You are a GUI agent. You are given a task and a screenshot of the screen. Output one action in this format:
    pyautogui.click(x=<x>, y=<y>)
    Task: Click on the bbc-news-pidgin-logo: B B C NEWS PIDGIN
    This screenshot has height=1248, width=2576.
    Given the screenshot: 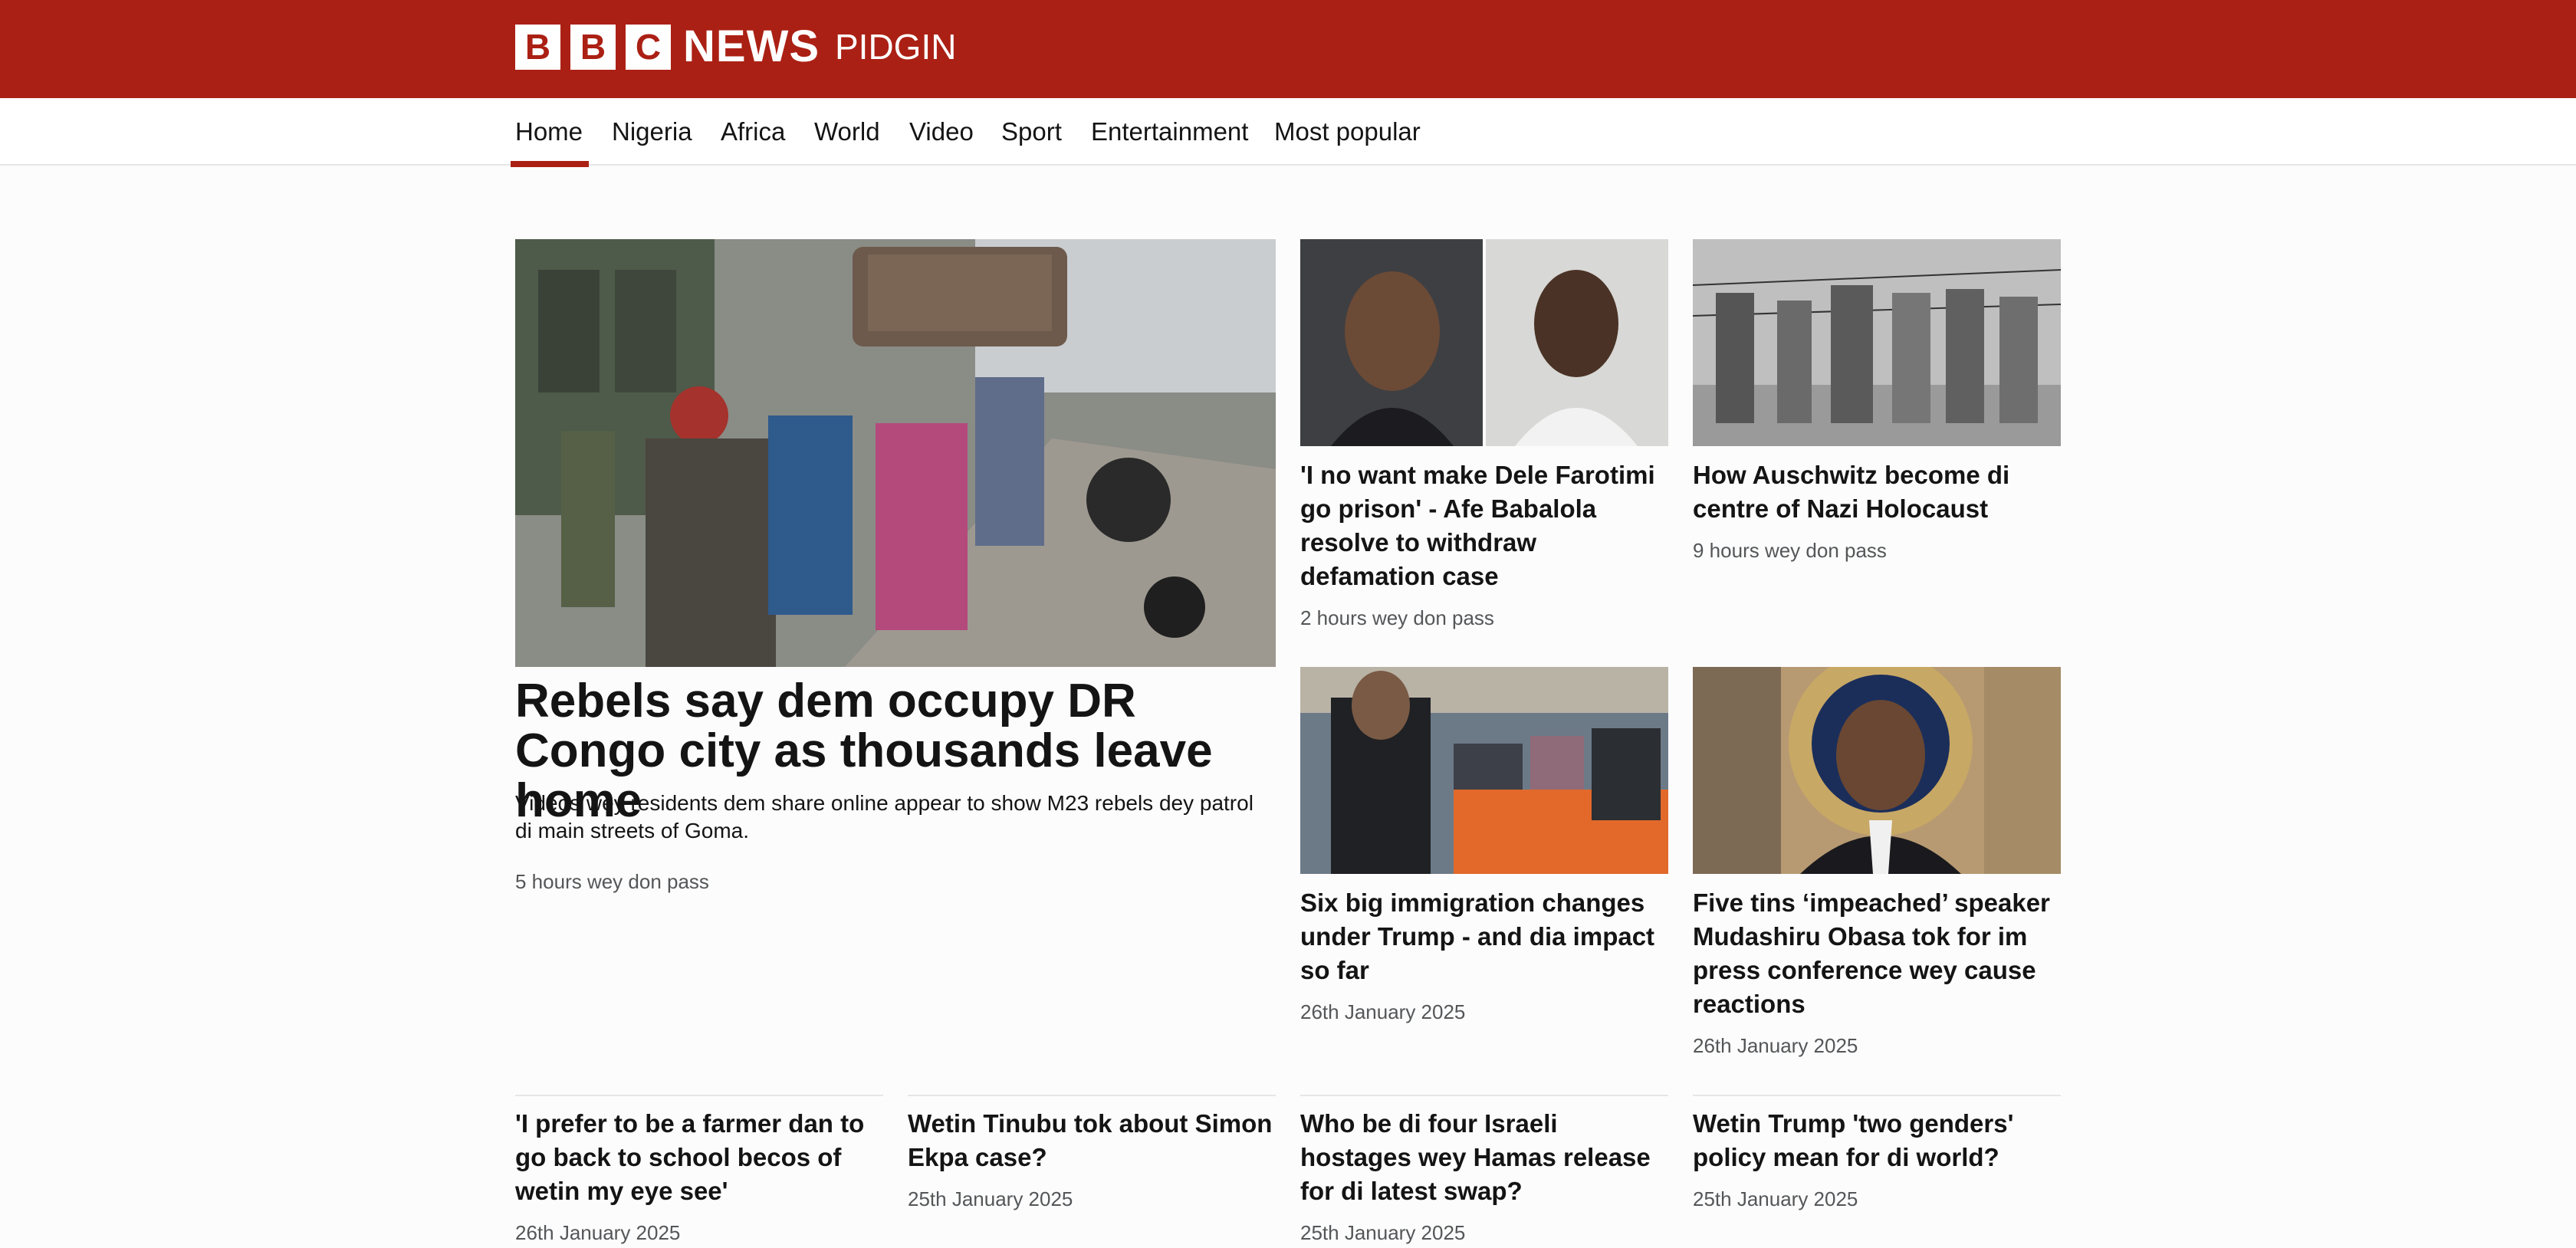 What is the action you would take?
    pyautogui.click(x=735, y=47)
    